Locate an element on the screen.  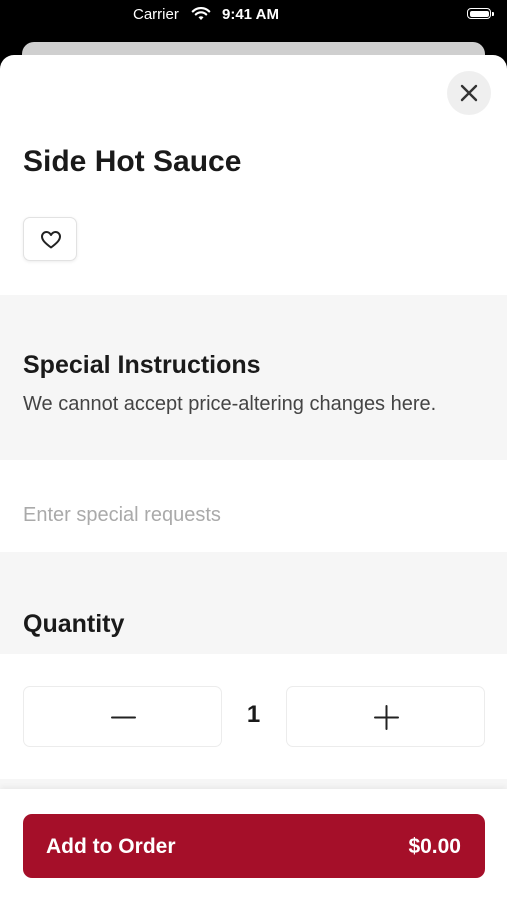
wifi-icon is located at coordinates (201, 16).